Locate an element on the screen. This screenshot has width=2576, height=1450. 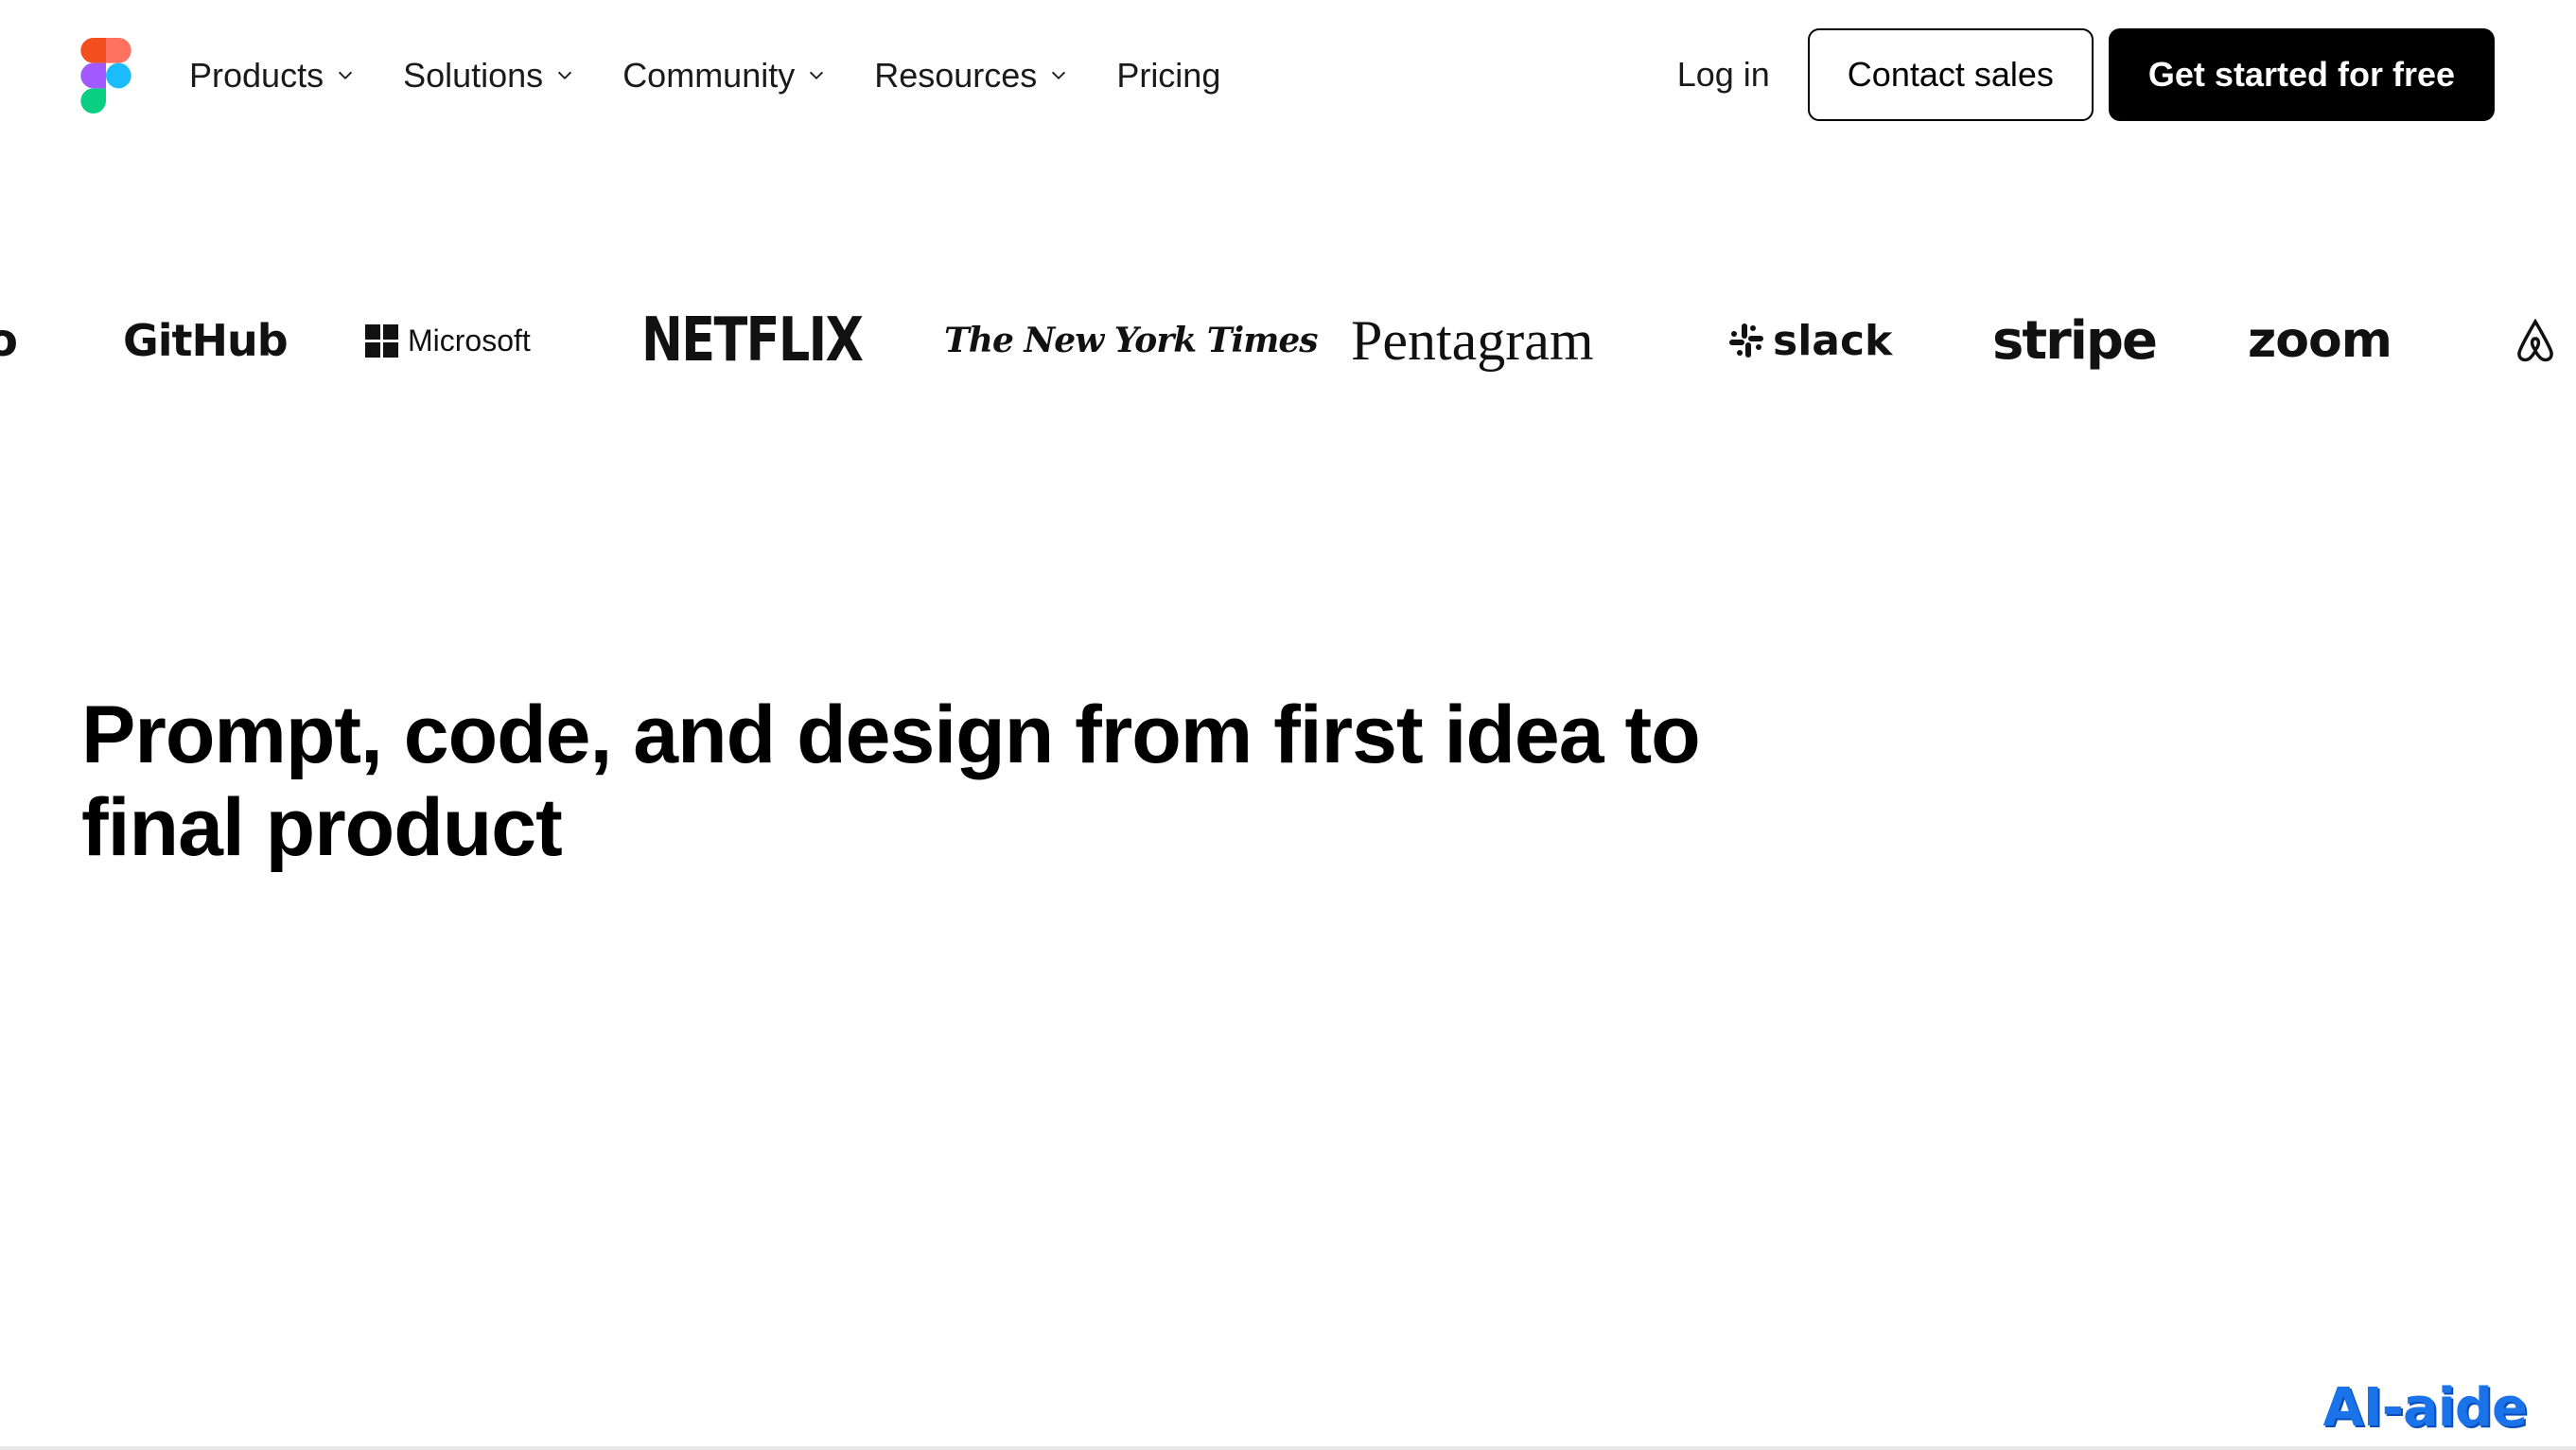
nav-item-pricing: Pricing is located at coordinates (1168, 76).